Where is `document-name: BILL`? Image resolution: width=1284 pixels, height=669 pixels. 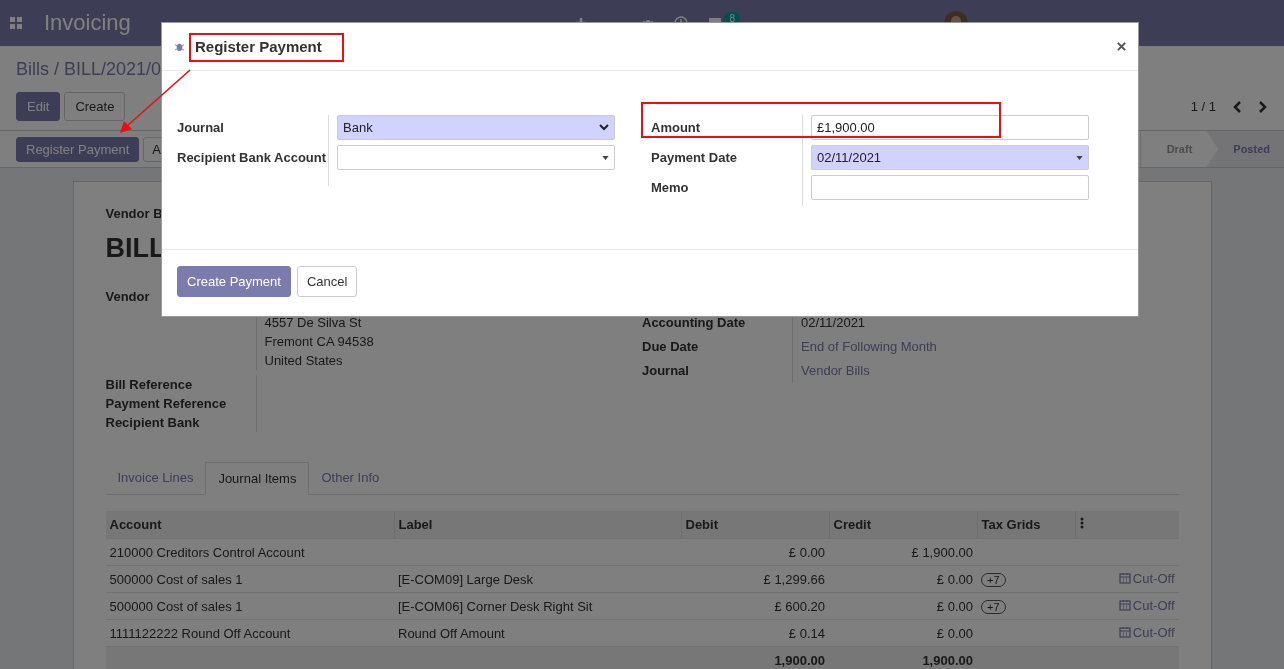
document-name: BILL is located at coordinates (136, 249).